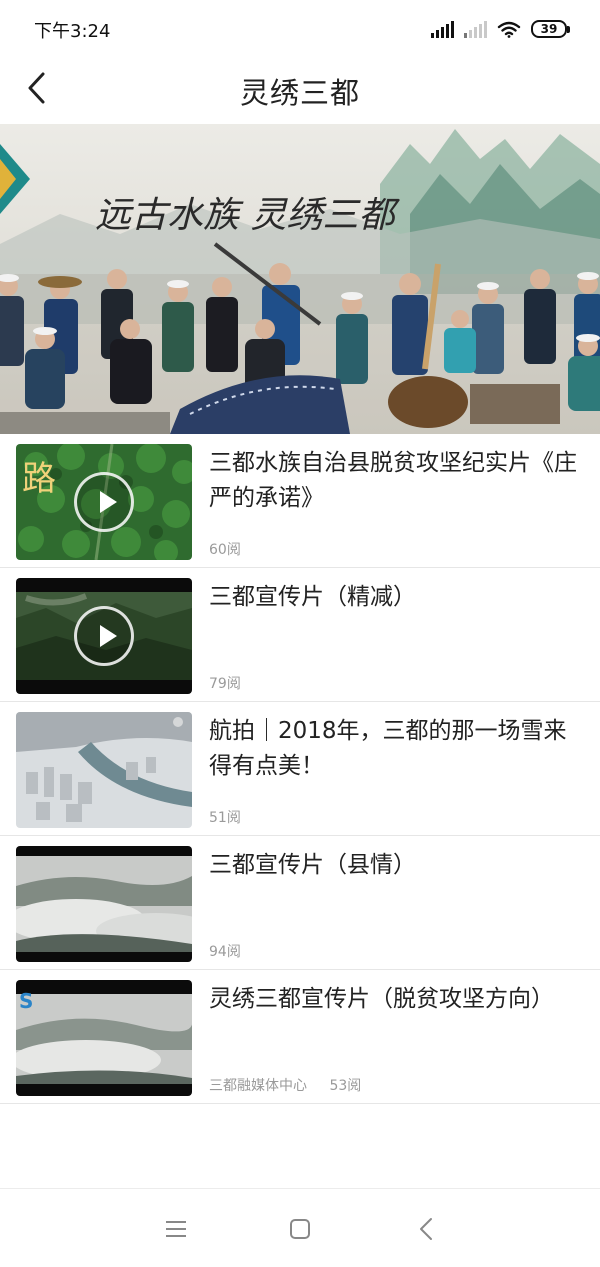 The image size is (600, 1267). I want to click on list-item: 三都宣传片（县情） 94阅, so click(300, 903).